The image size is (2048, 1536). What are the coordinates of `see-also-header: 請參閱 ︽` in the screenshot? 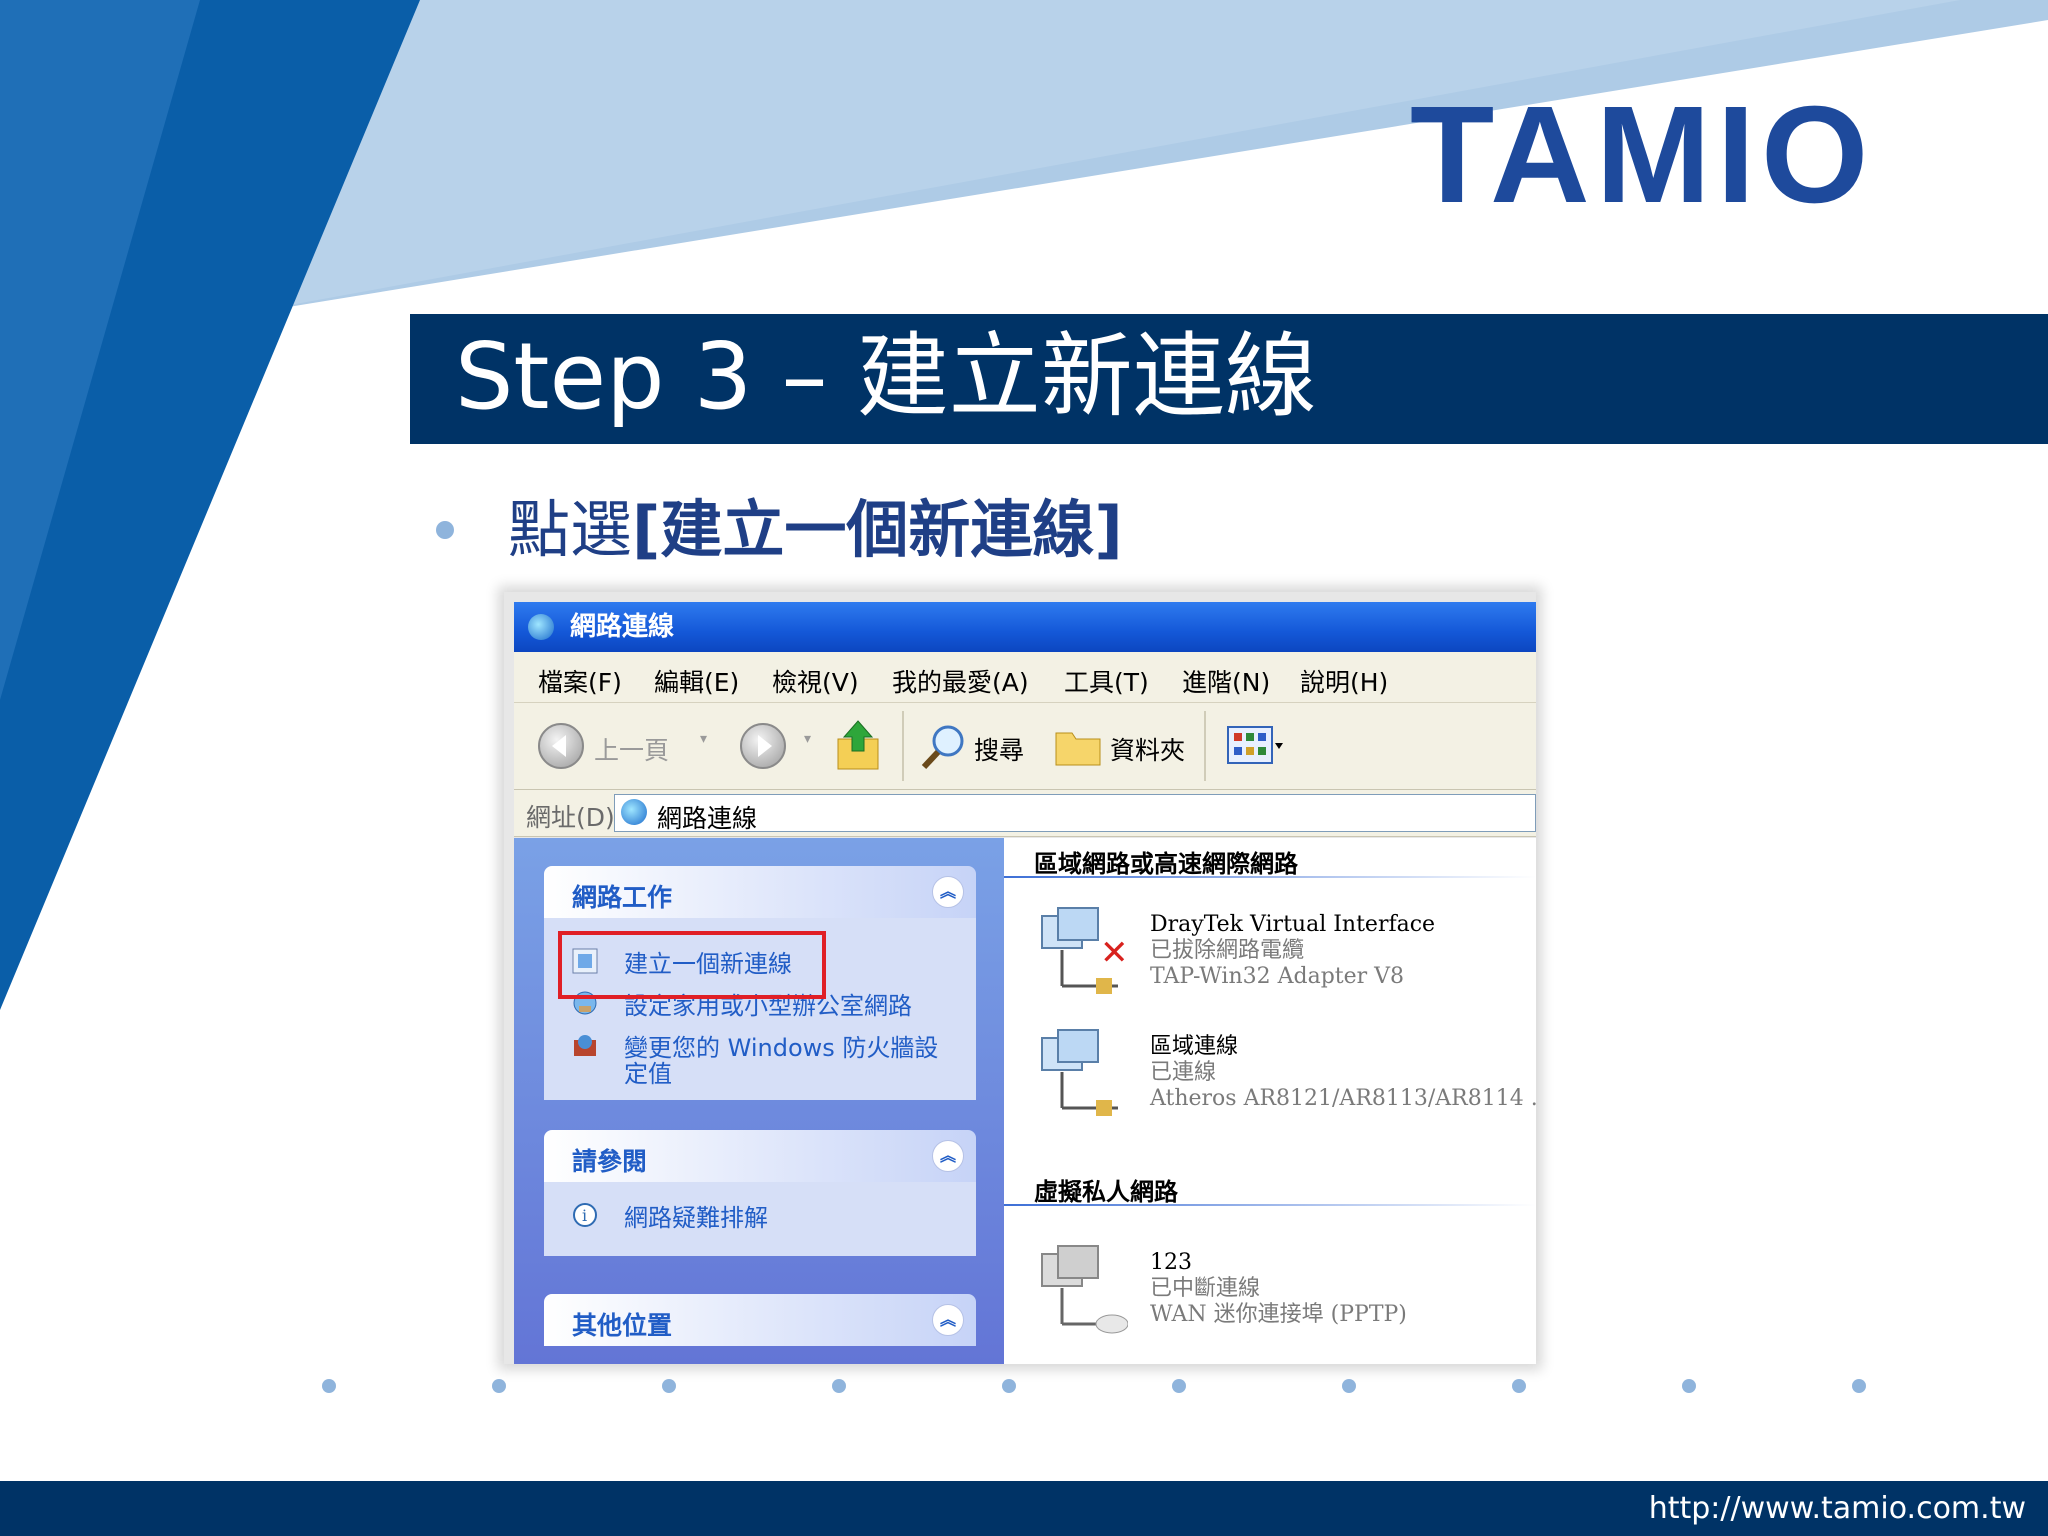 It's located at (760, 1156).